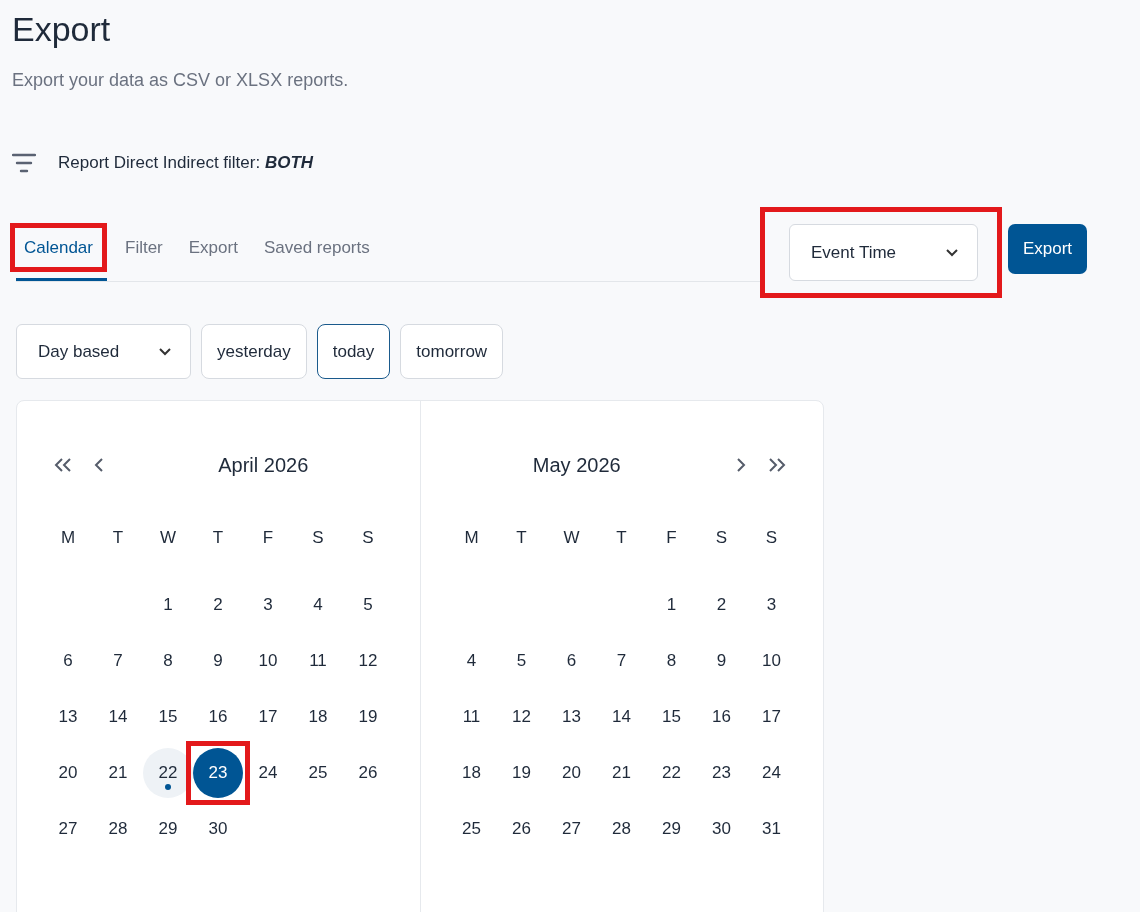 Image resolution: width=1140 pixels, height=912 pixels. I want to click on filter-summary: Report Direct Indirect filter: BOTH, so click(186, 163).